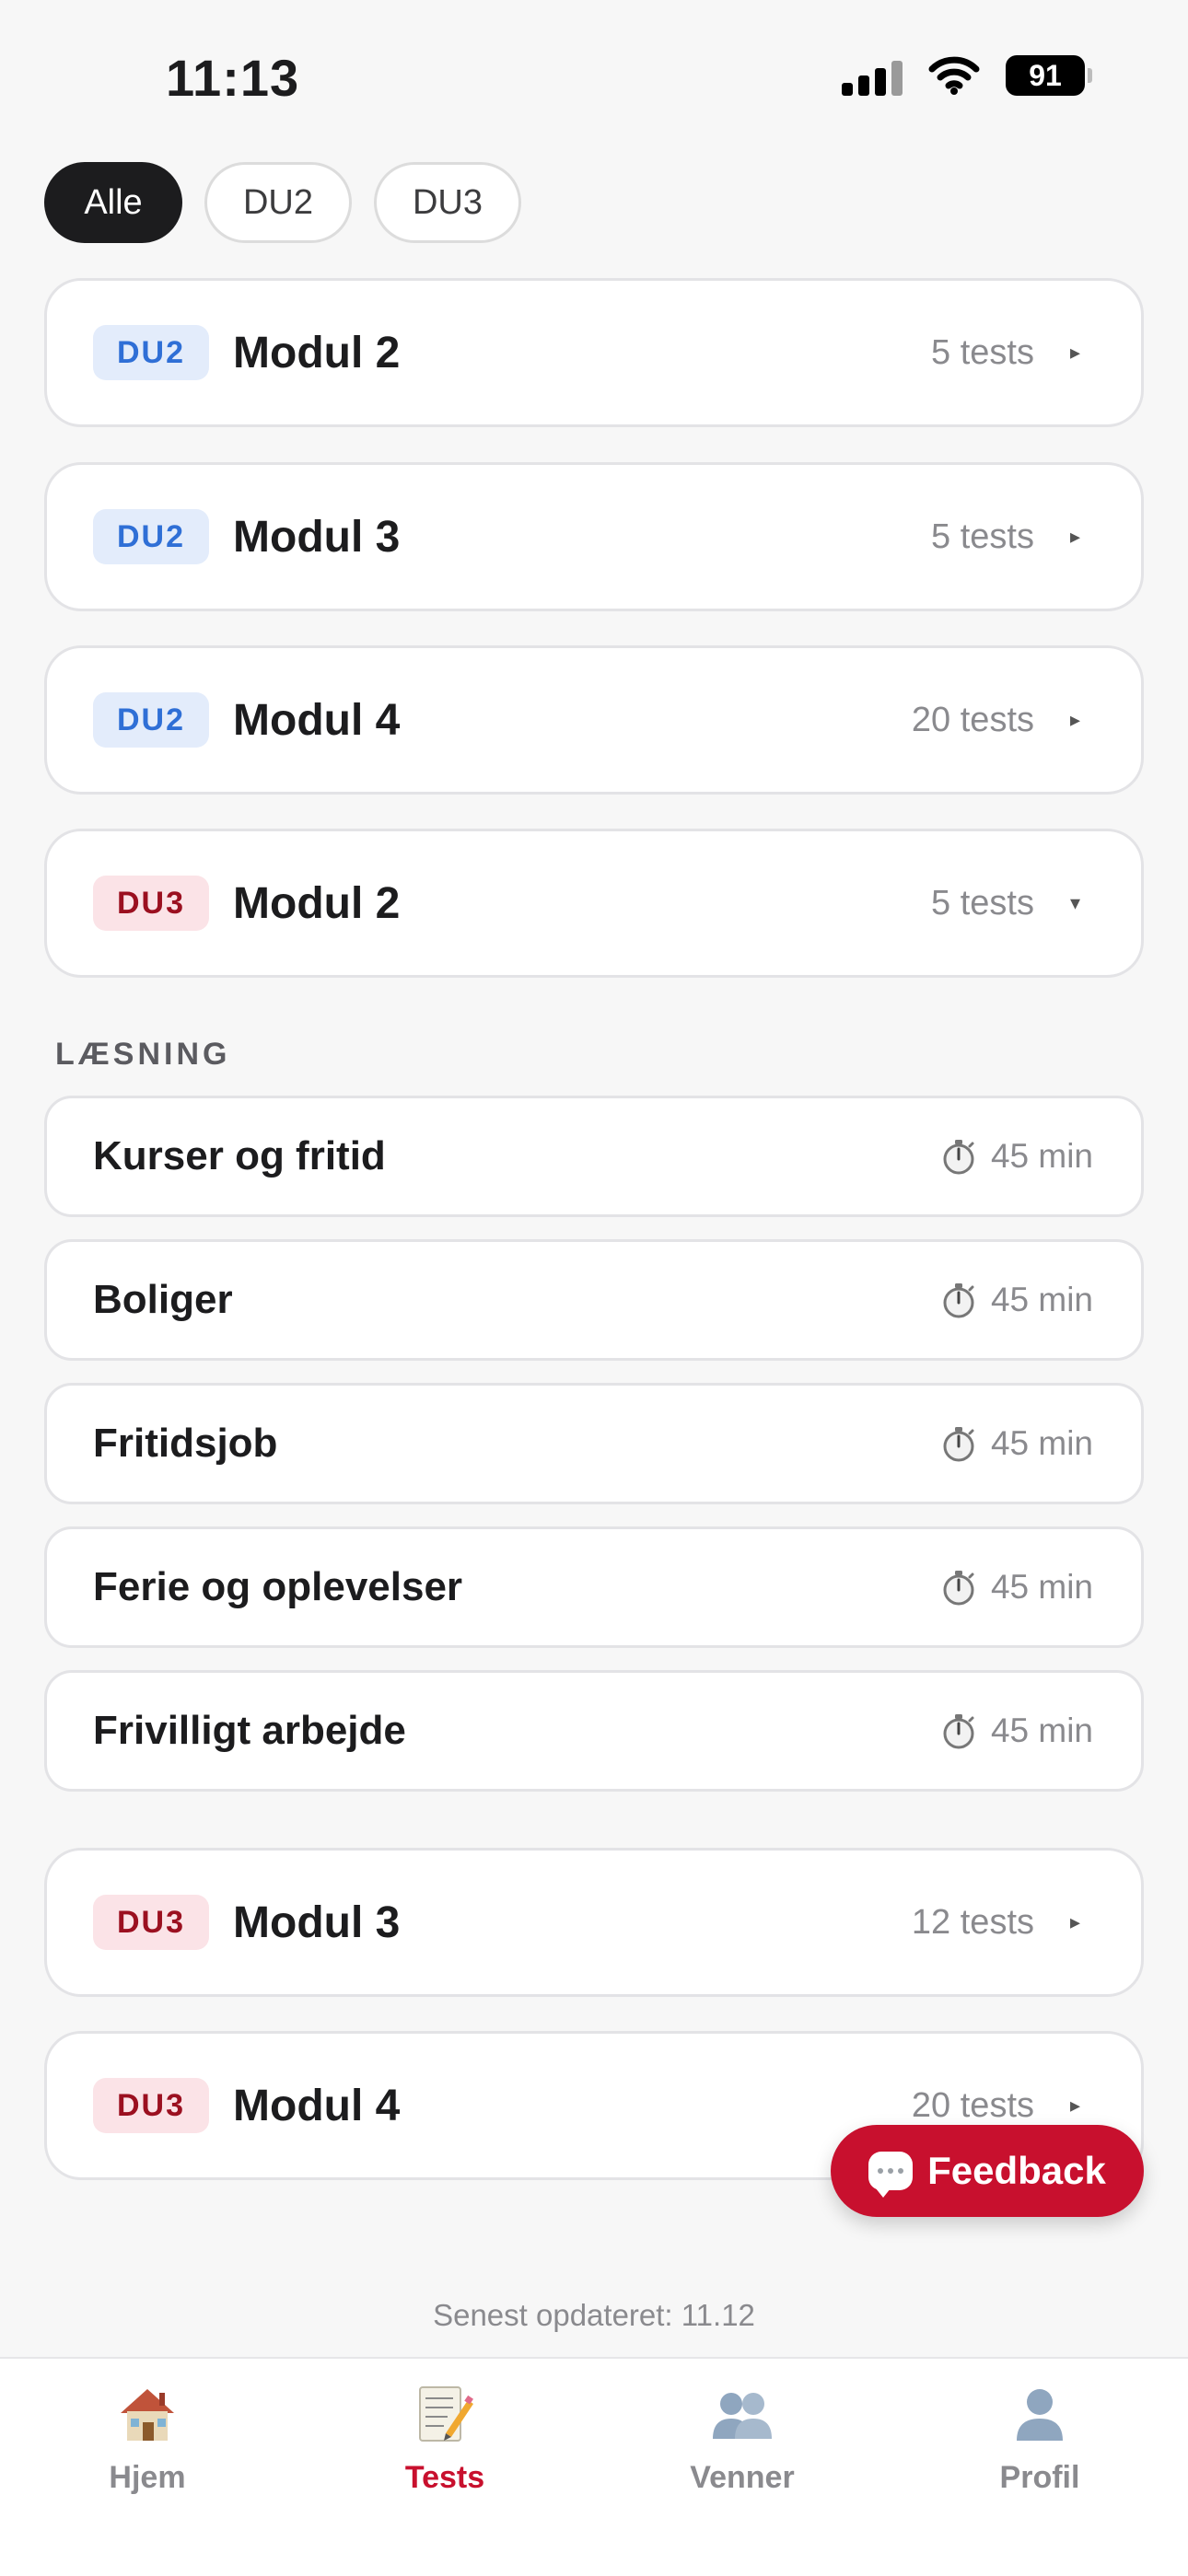  I want to click on filter-chip-alle: Alle, so click(113, 202).